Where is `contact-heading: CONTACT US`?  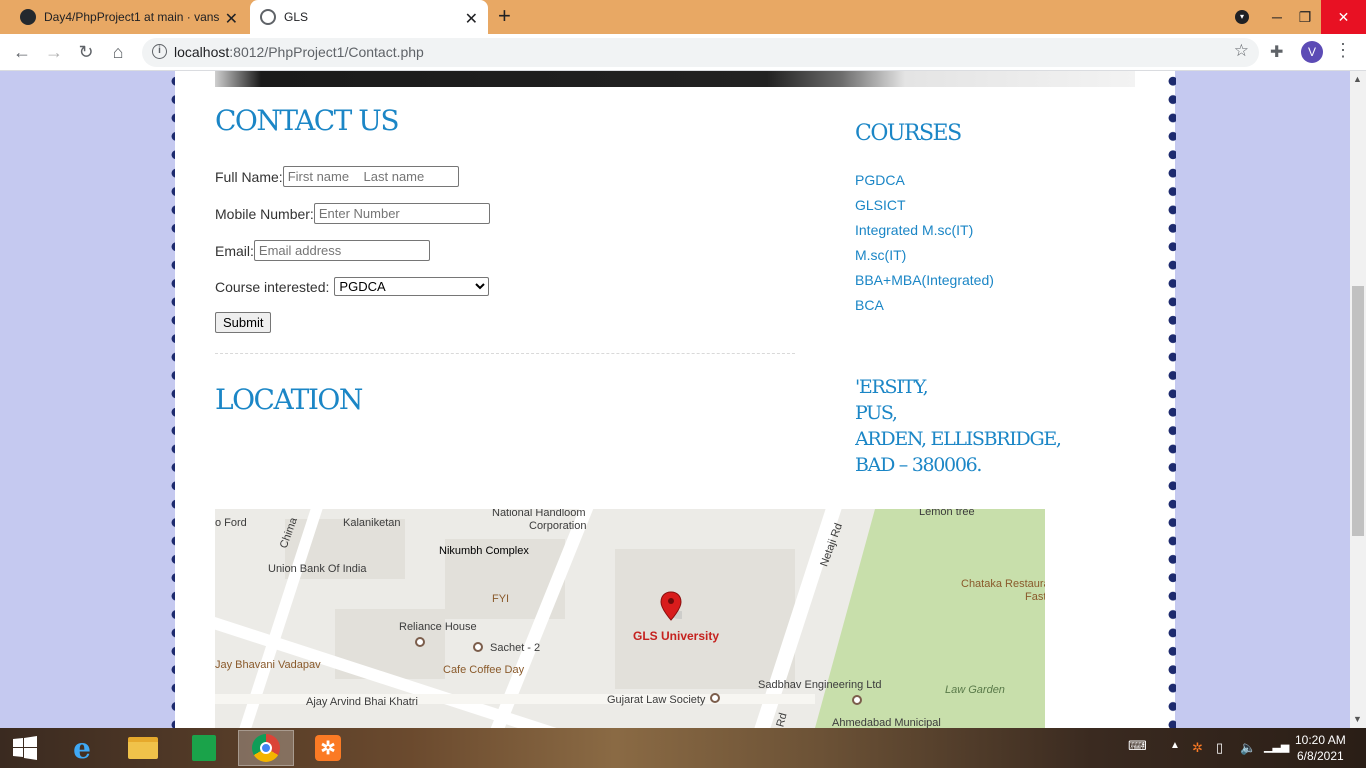 contact-heading: CONTACT US is located at coordinates (307, 120).